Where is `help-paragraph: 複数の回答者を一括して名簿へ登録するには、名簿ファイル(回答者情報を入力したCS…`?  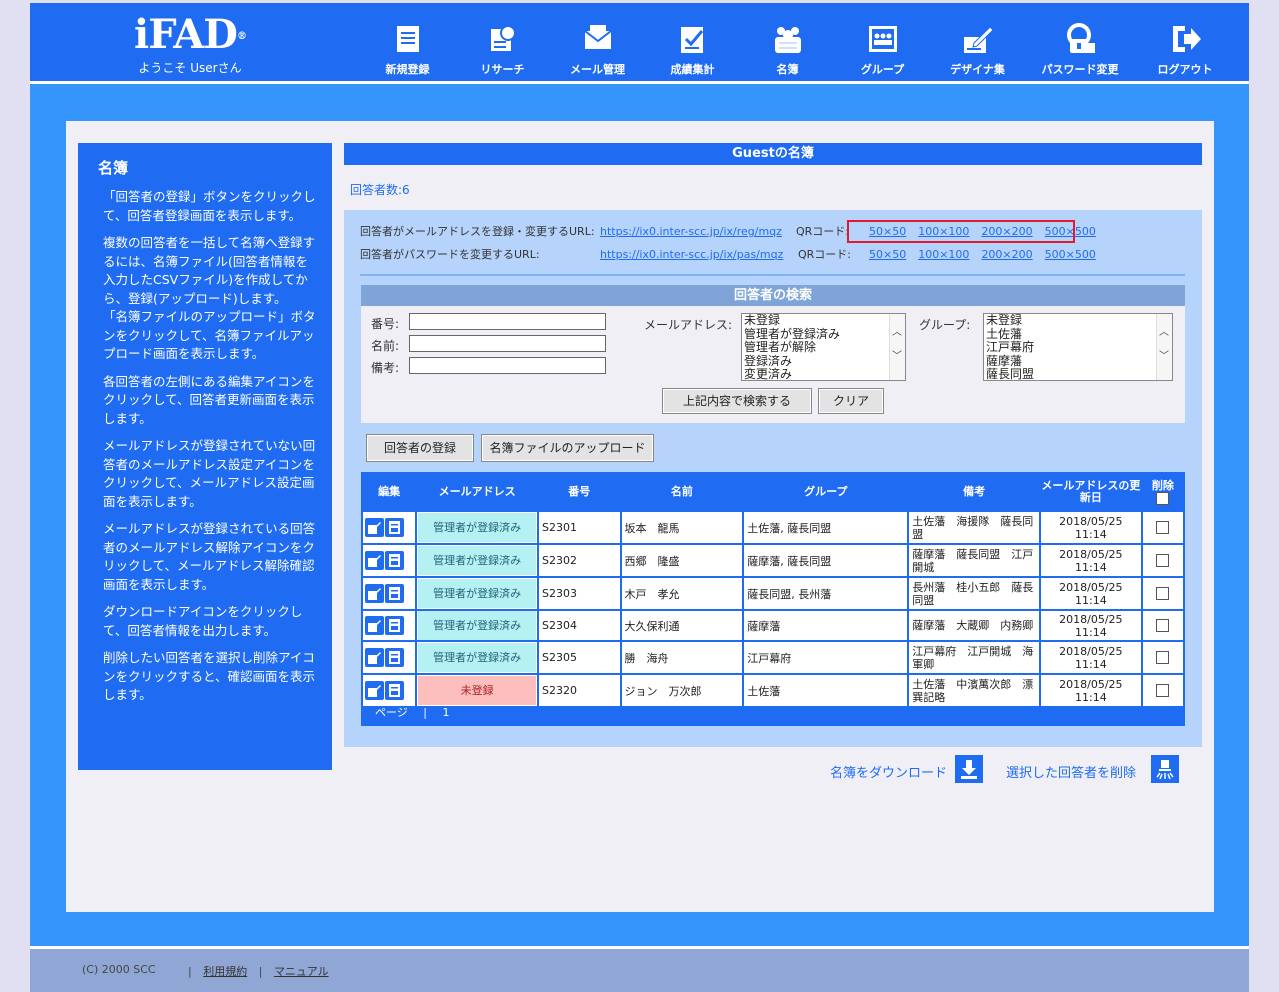 help-paragraph: 複数の回答者を一括して名簿へ登録するには、名簿ファイル(回答者情報を入力したCS… is located at coordinates (209, 298).